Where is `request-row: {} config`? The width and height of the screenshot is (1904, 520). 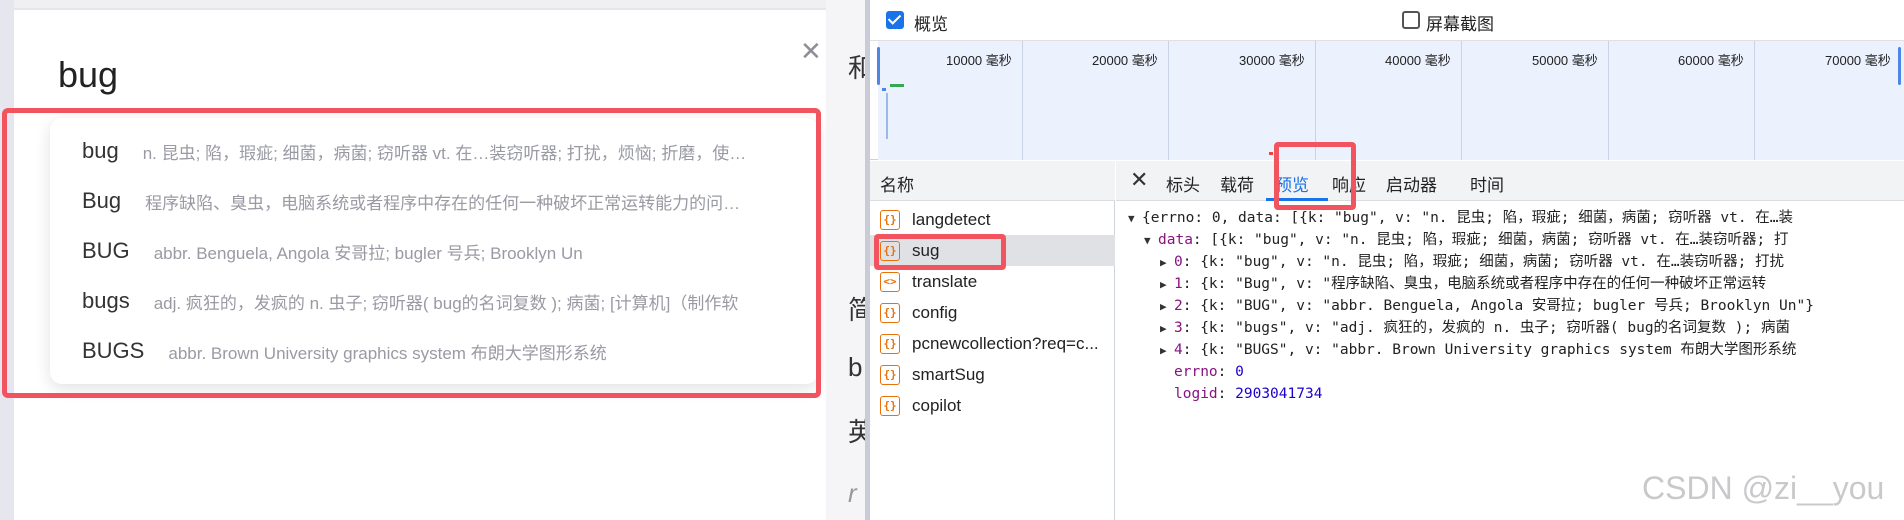 request-row: {} config is located at coordinates (992, 312).